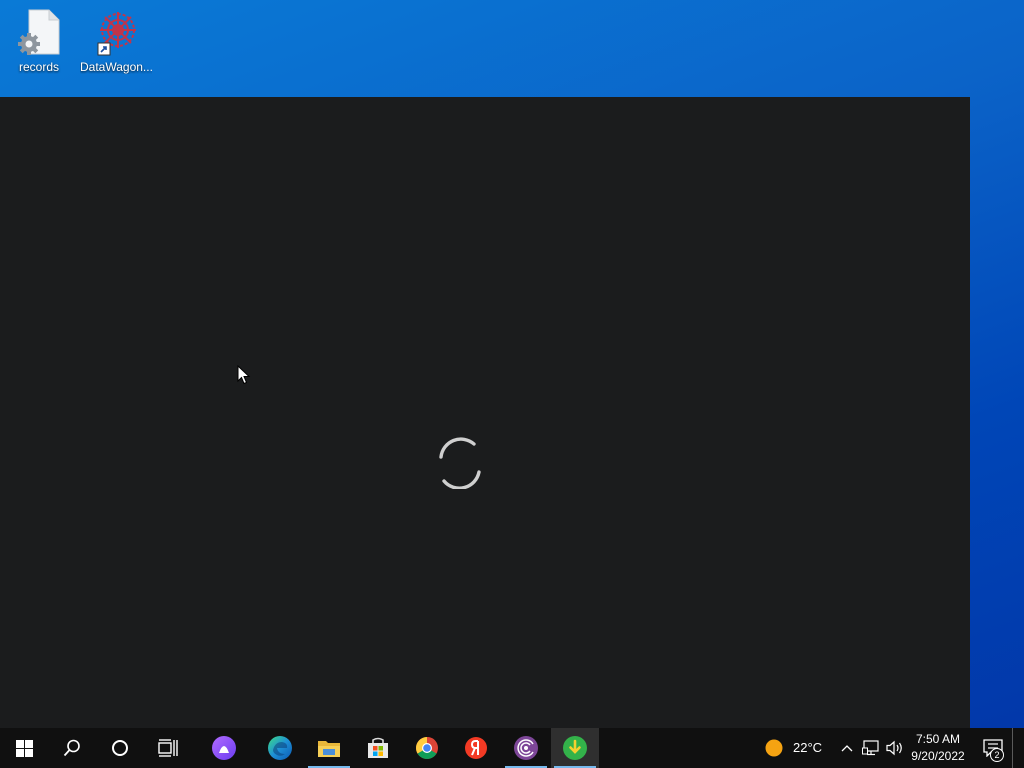  I want to click on network-button, so click(871, 748).